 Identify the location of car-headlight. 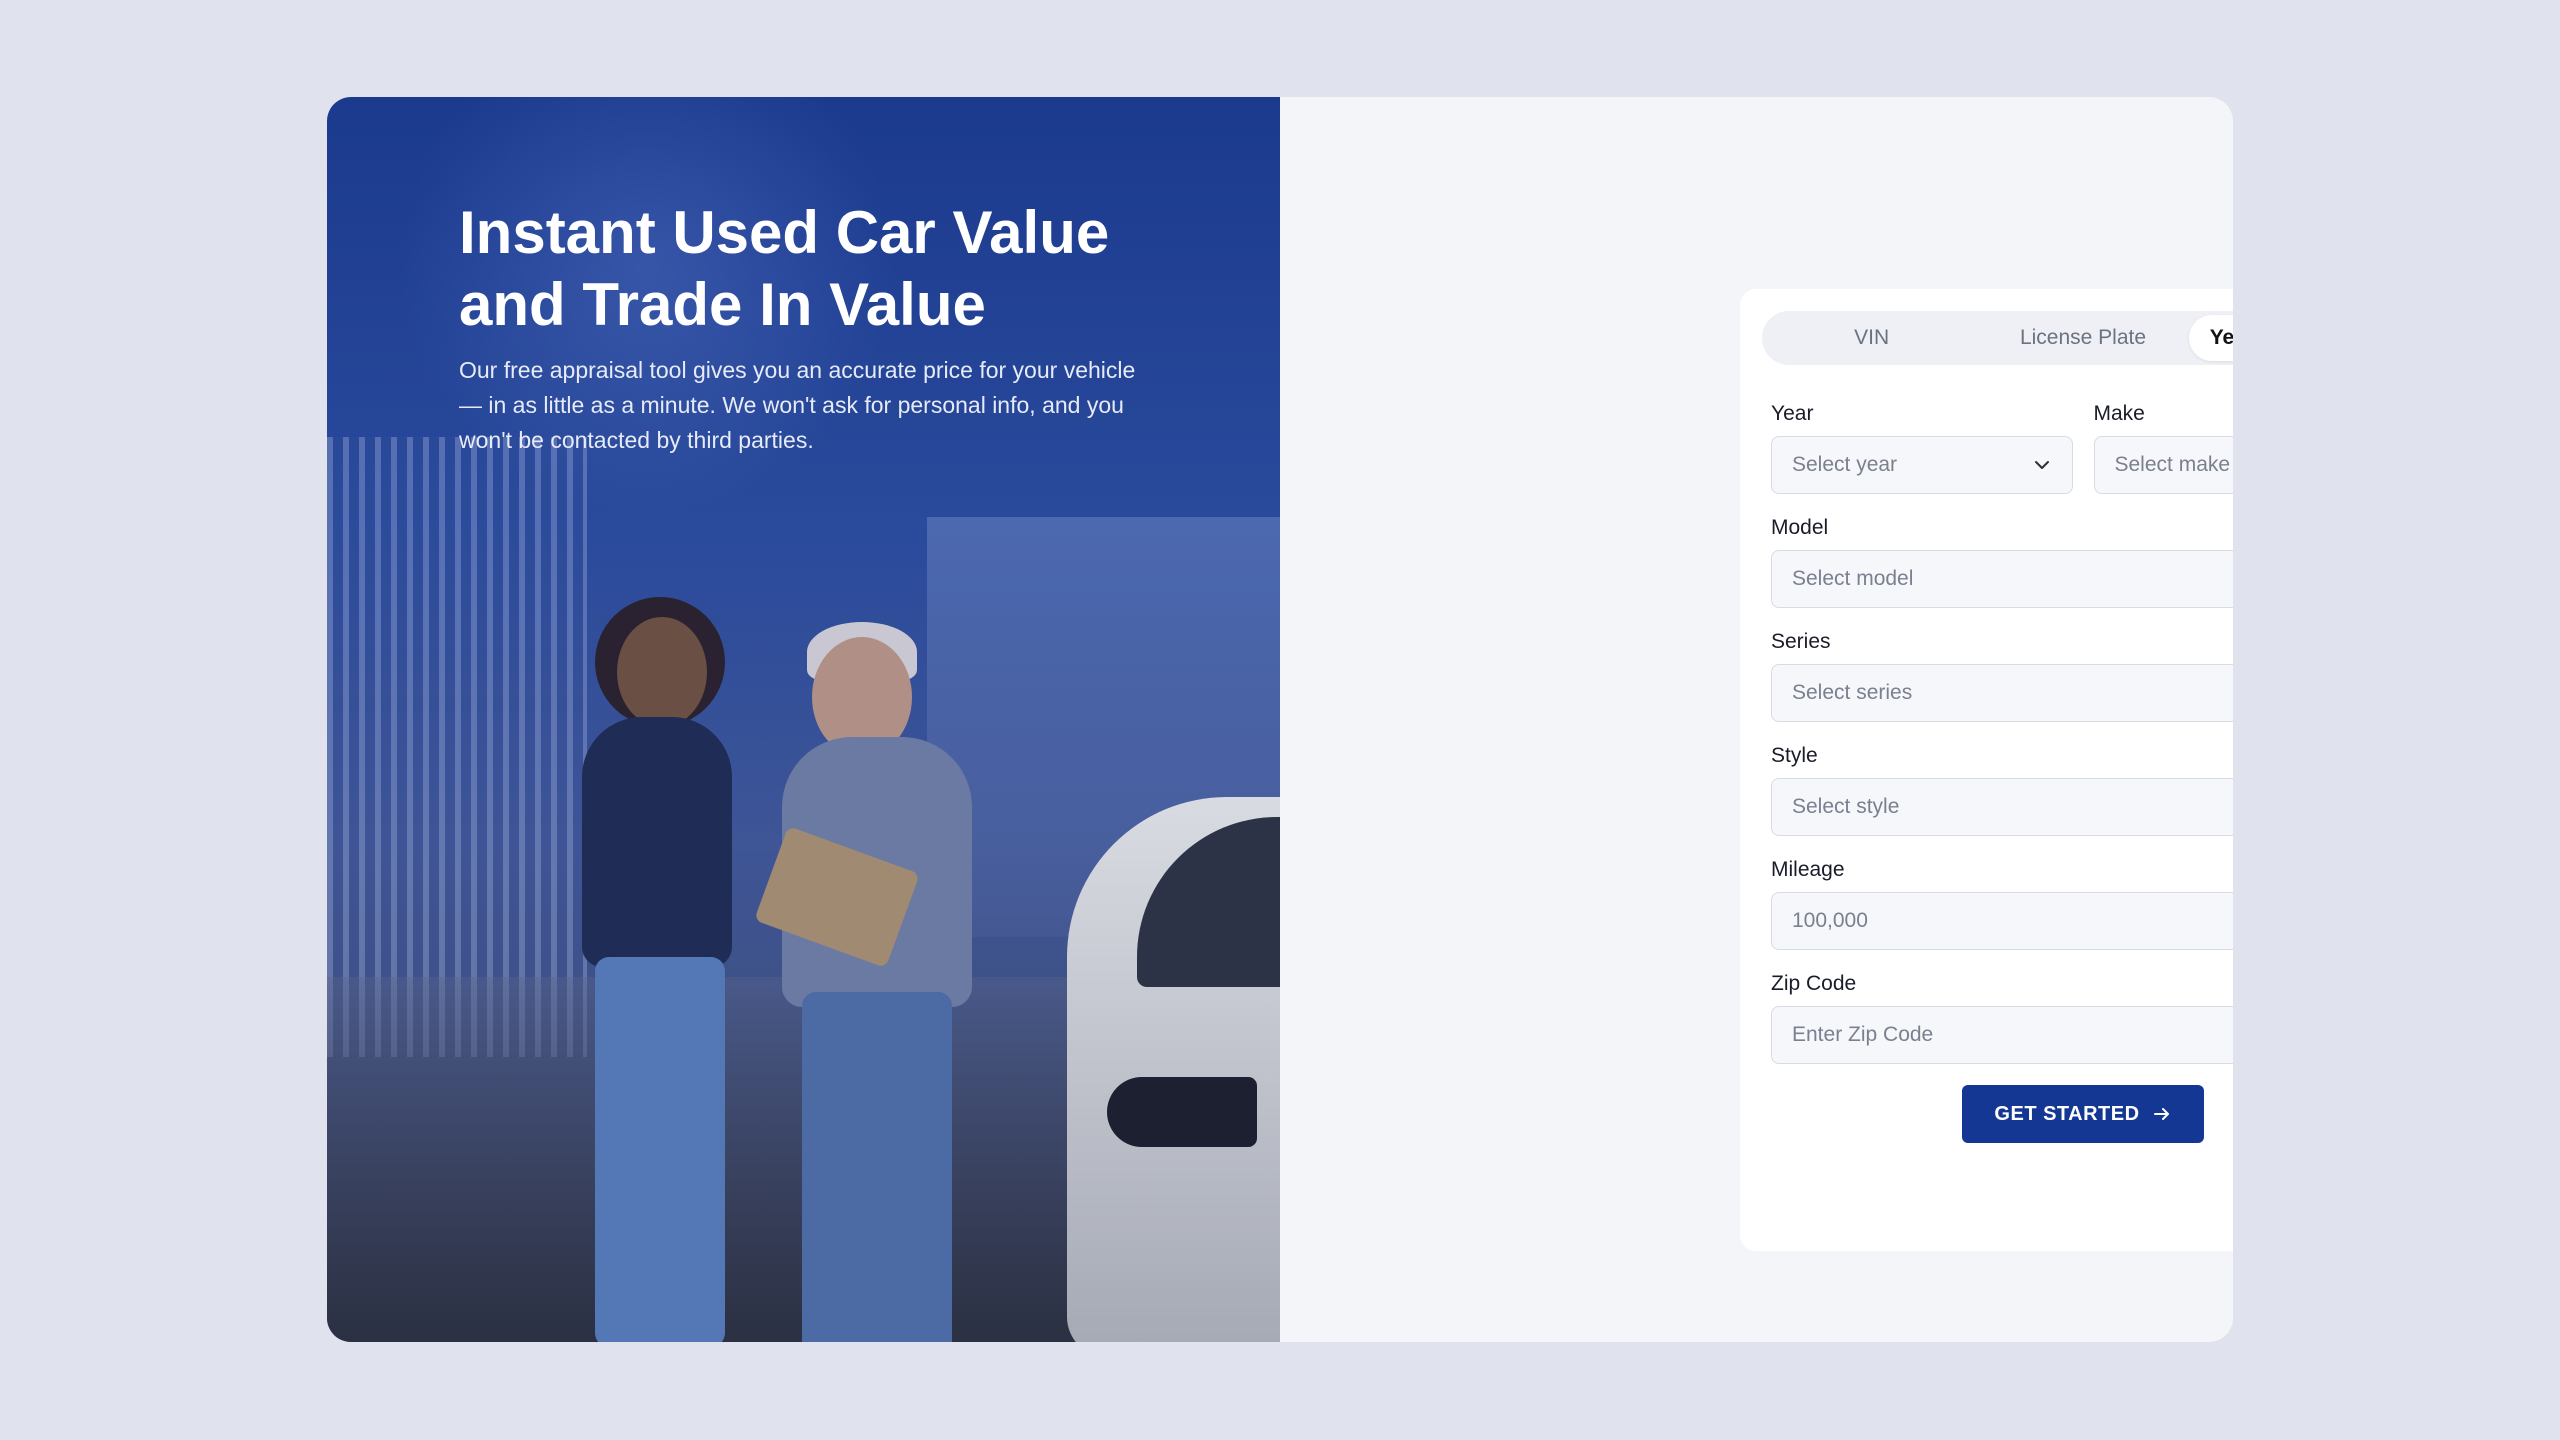
(1182, 1112).